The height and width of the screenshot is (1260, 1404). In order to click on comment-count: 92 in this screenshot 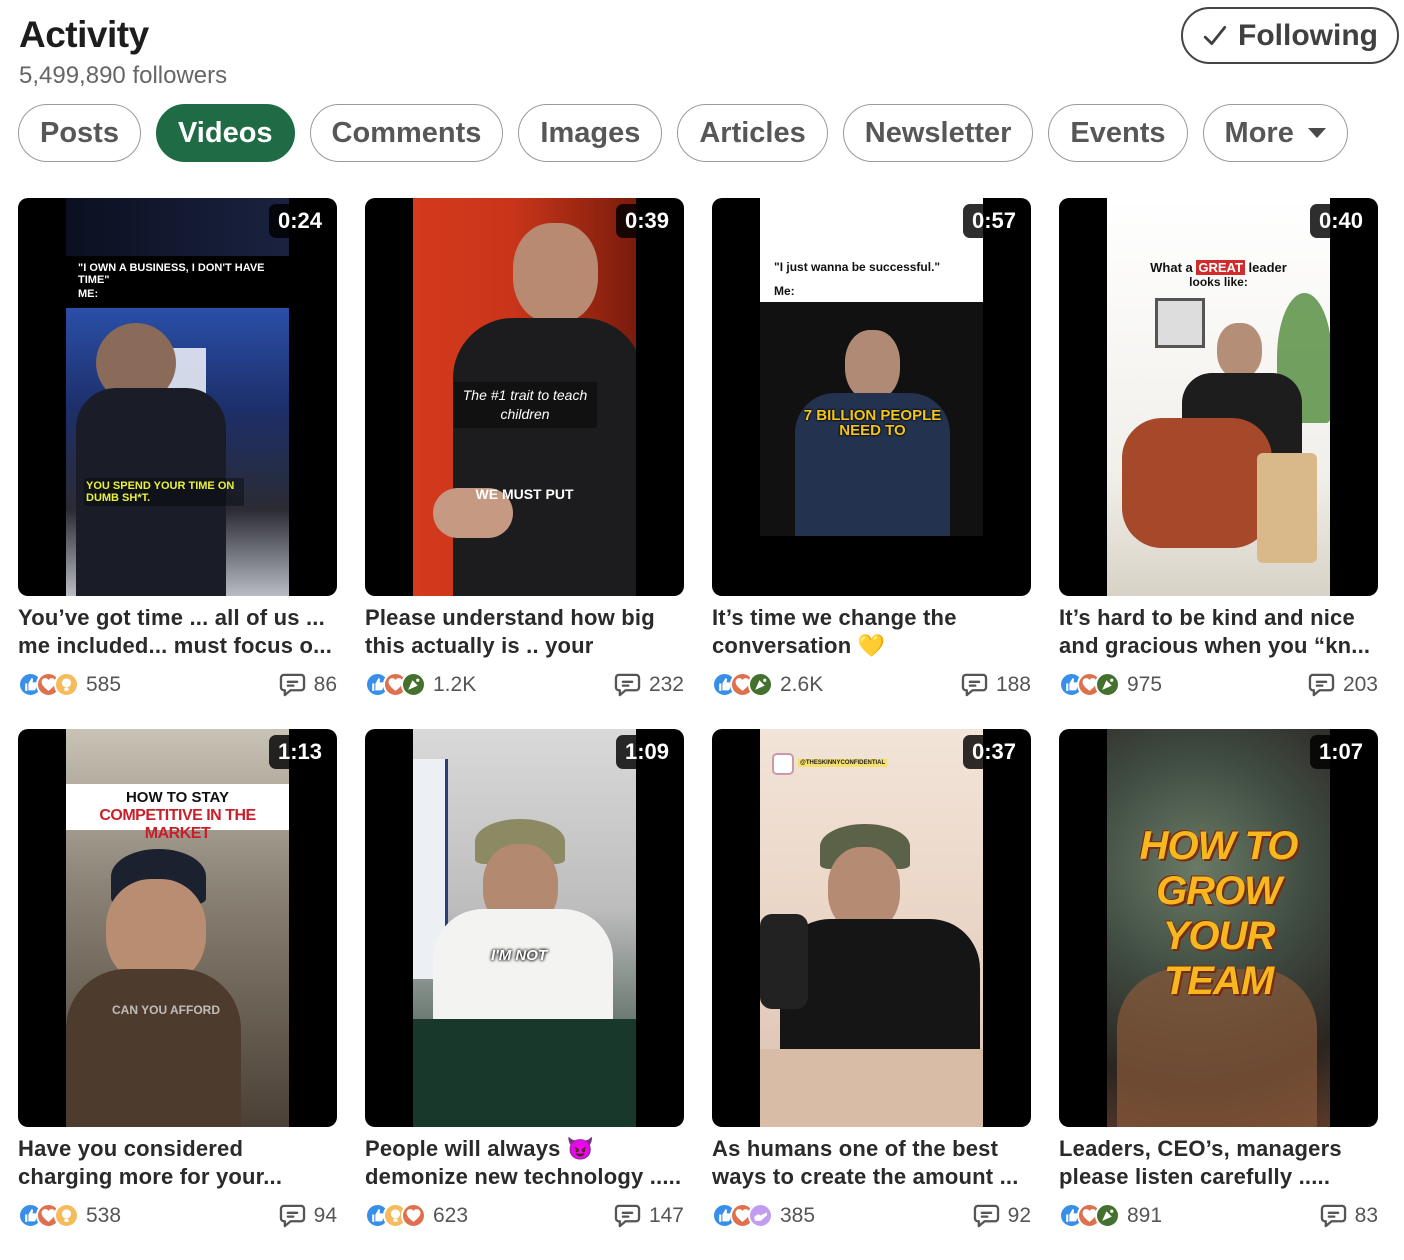, I will do `click(1002, 1215)`.